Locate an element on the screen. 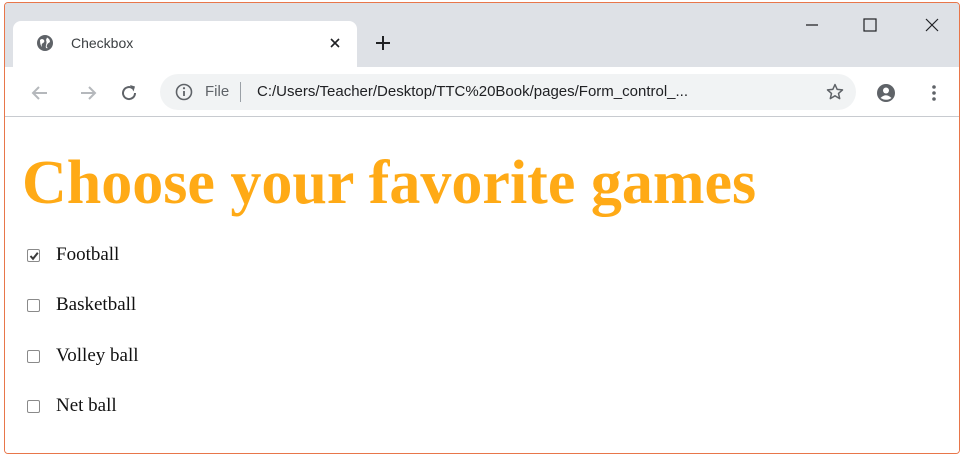 This screenshot has width=963, height=455. globe-icon is located at coordinates (45, 43).